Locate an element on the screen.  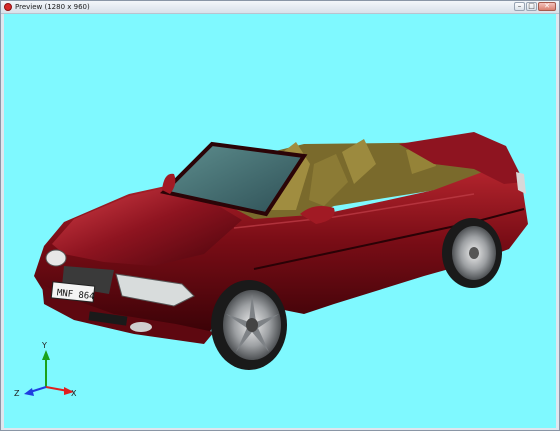
front-wheel is located at coordinates (249, 325).